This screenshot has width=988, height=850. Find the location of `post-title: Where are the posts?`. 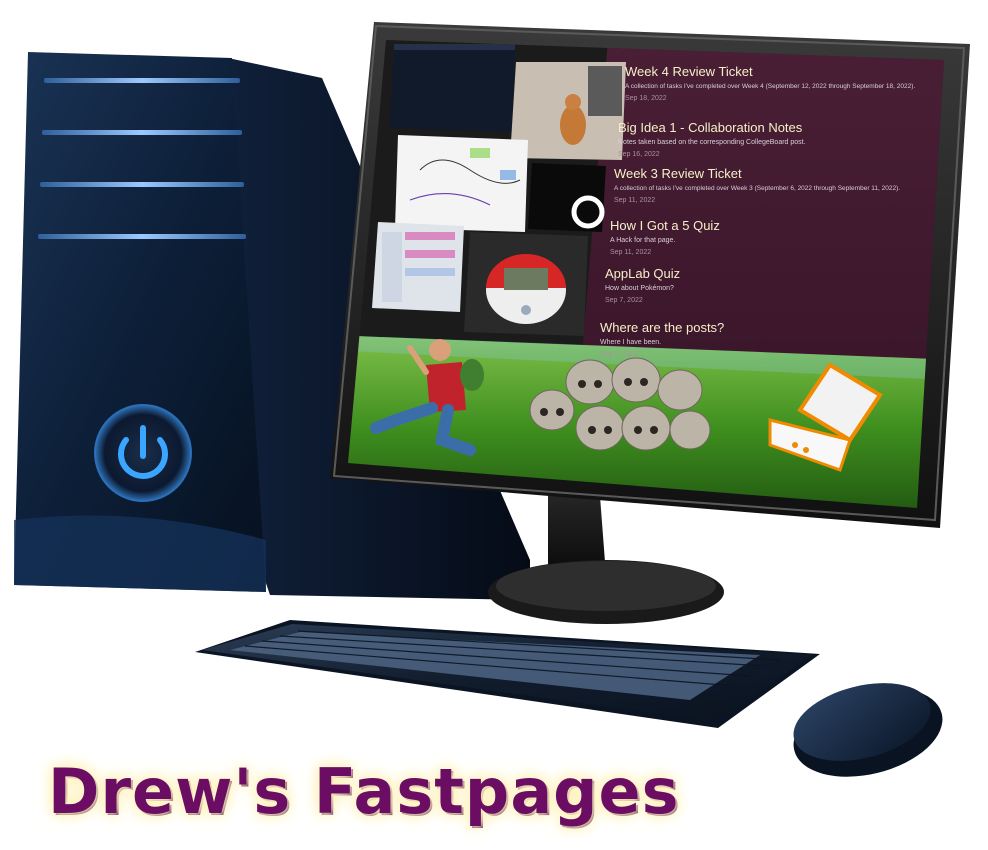

post-title: Where are the posts? is located at coordinates (662, 327).